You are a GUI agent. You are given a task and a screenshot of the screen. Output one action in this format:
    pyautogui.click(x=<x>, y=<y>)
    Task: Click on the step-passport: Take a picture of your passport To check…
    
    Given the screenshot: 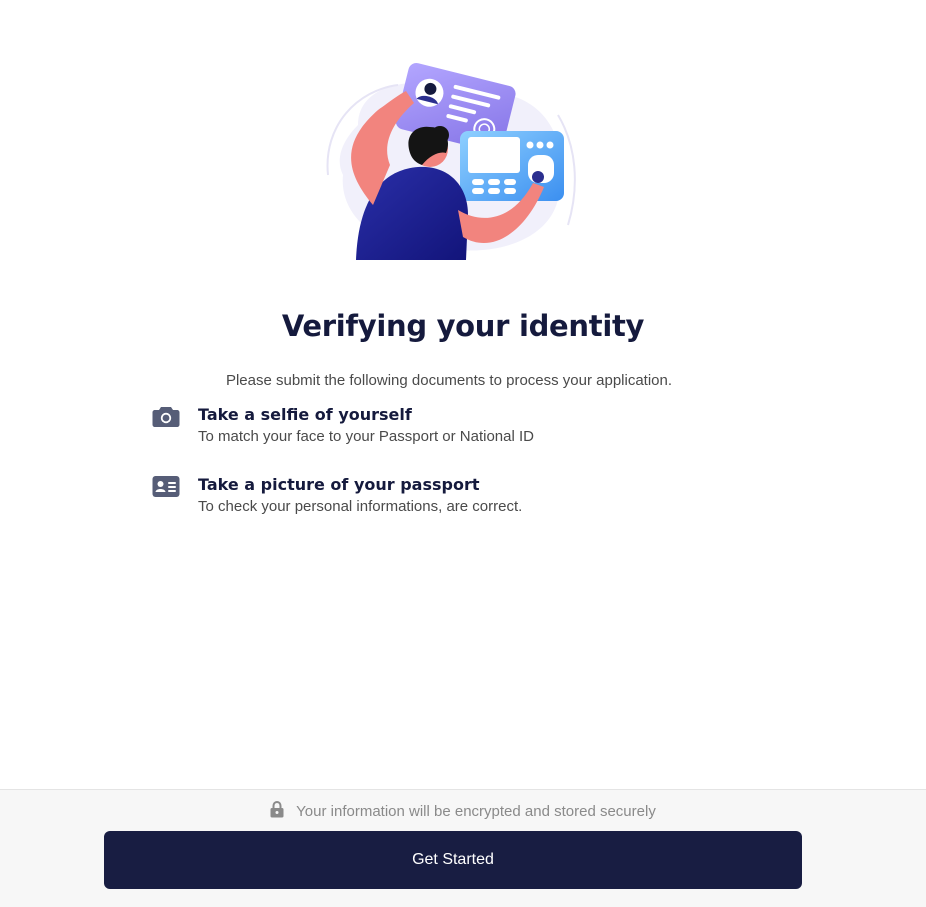 What is the action you would take?
    pyautogui.click(x=452, y=498)
    